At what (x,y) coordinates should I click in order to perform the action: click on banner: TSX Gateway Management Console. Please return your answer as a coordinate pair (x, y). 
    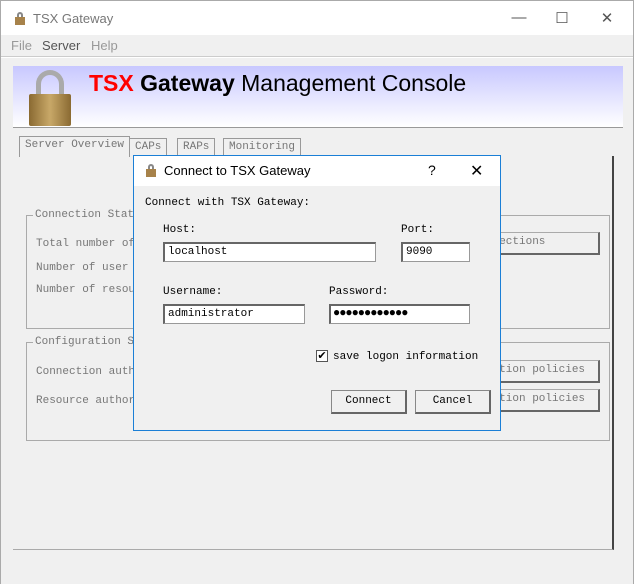
    Looking at the image, I should click on (318, 97).